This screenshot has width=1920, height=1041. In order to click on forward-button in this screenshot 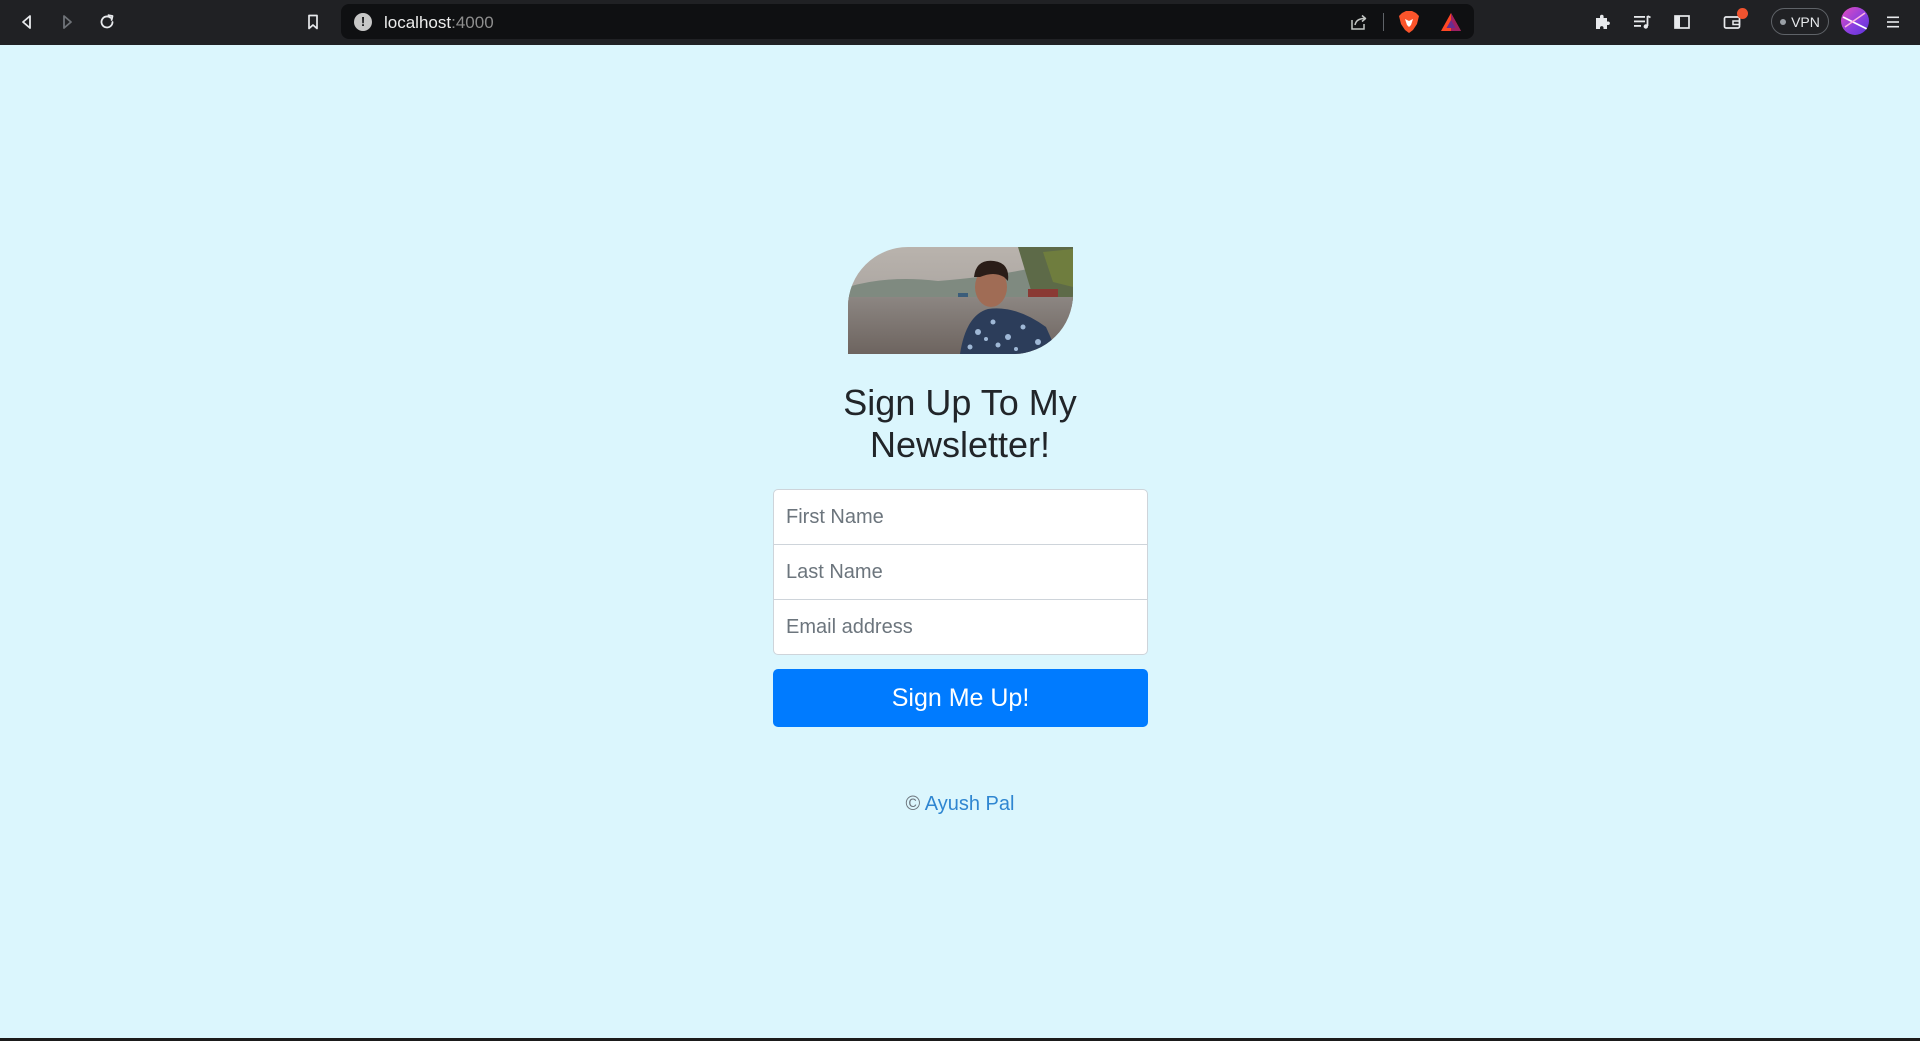, I will do `click(67, 22)`.